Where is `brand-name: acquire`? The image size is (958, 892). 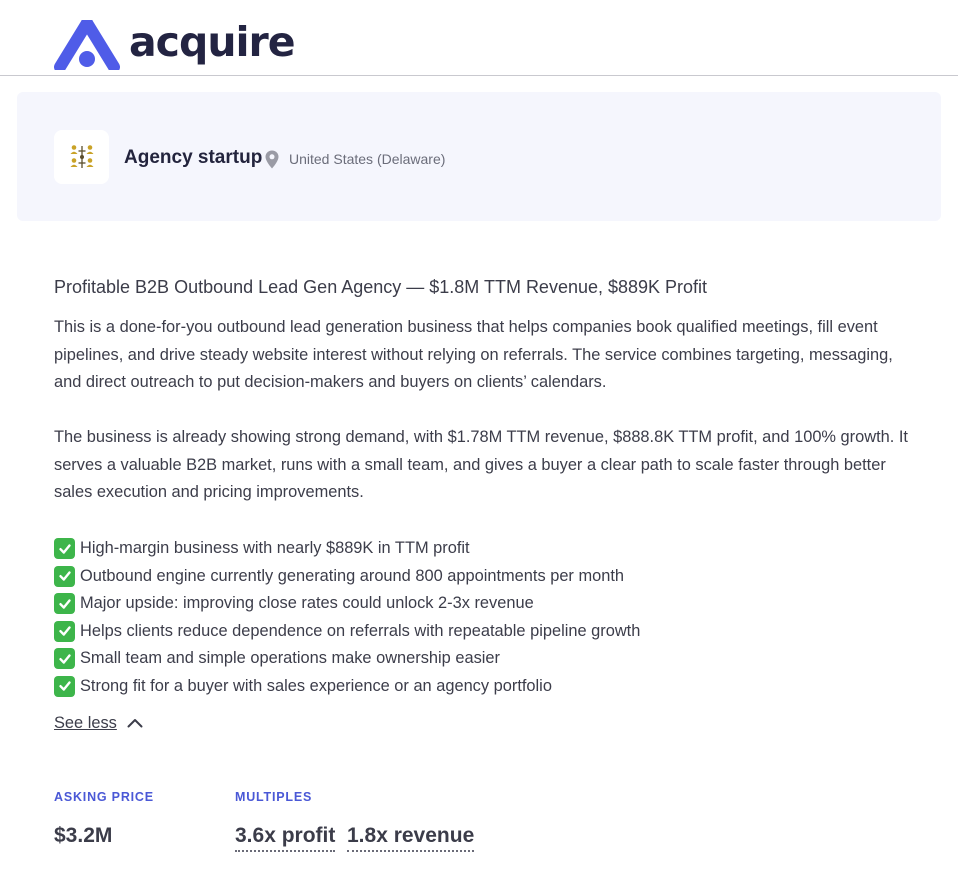 brand-name: acquire is located at coordinates (212, 42).